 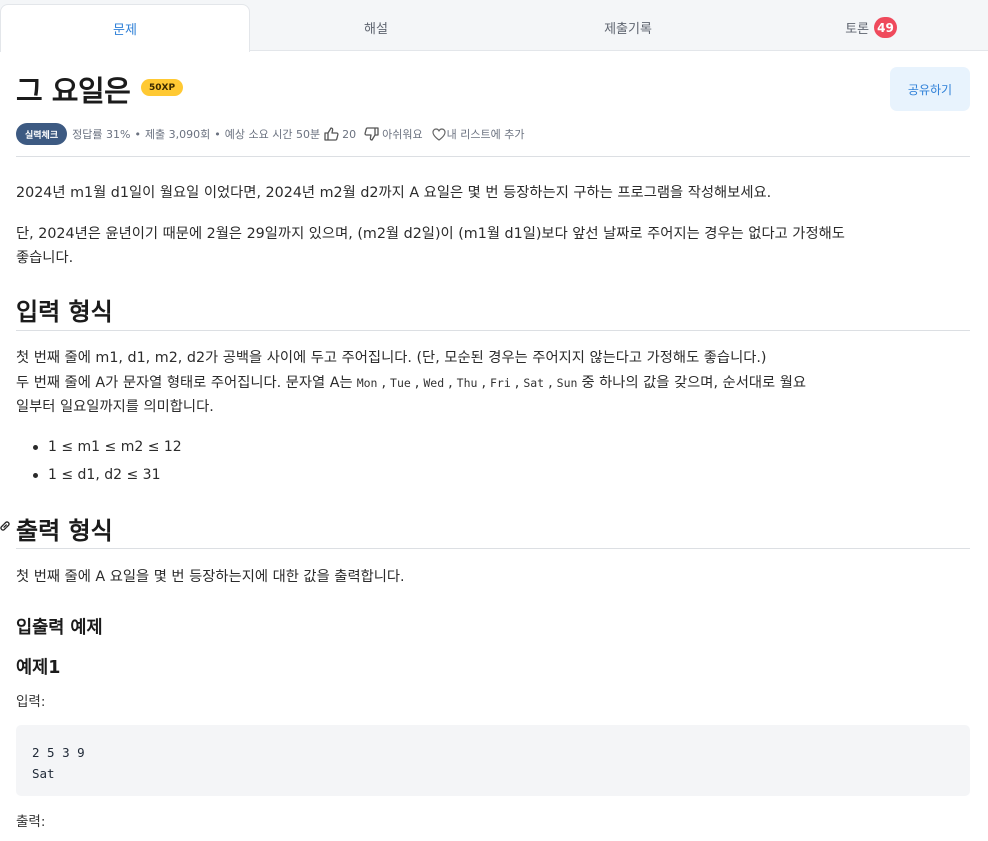 What do you see at coordinates (31, 702) in the screenshot?
I see `example-input-label: 입력:` at bounding box center [31, 702].